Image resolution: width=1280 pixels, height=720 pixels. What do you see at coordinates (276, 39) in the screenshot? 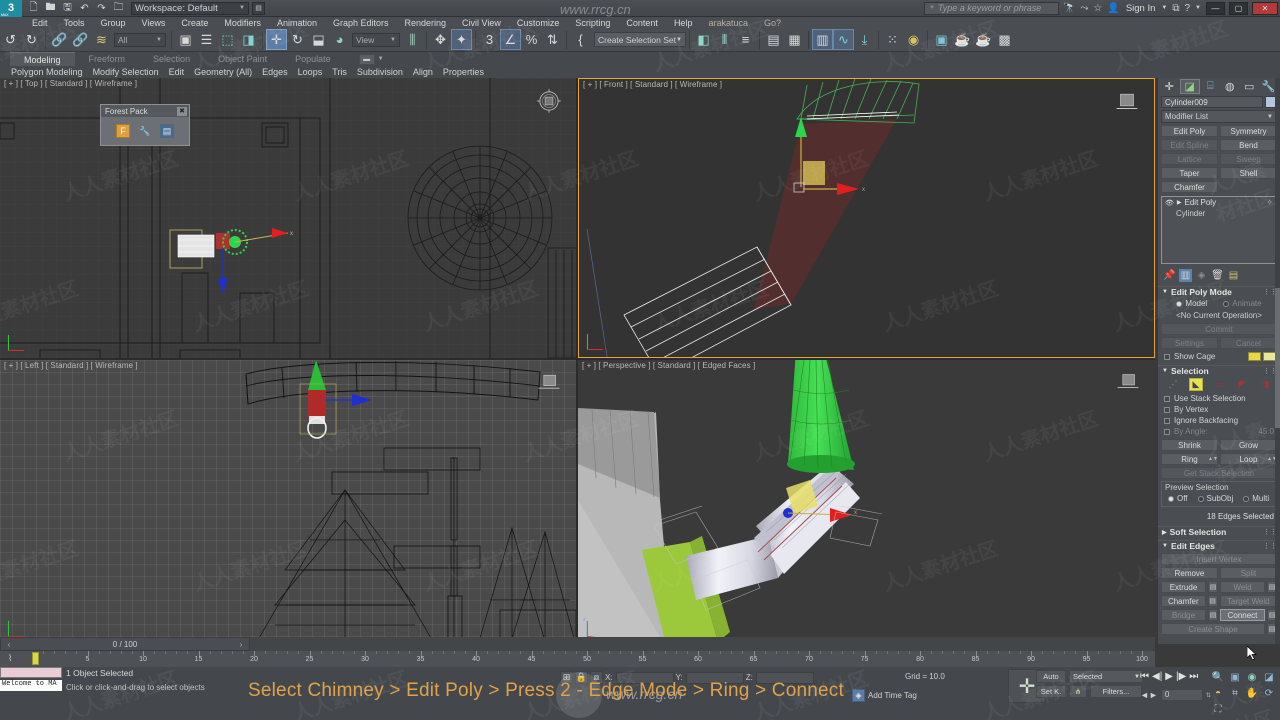
I see `select-move-icon: ✛` at bounding box center [276, 39].